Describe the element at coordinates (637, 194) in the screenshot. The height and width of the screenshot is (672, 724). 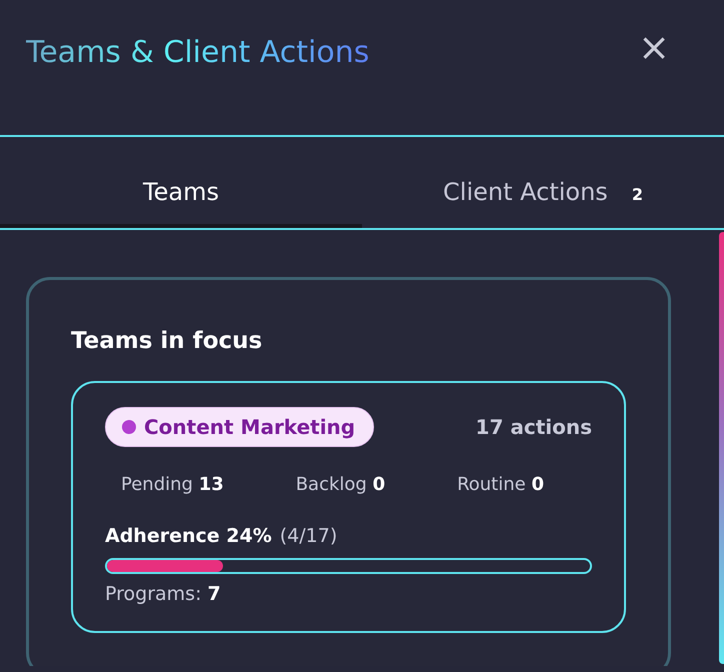
I see `tab-count: 2` at that location.